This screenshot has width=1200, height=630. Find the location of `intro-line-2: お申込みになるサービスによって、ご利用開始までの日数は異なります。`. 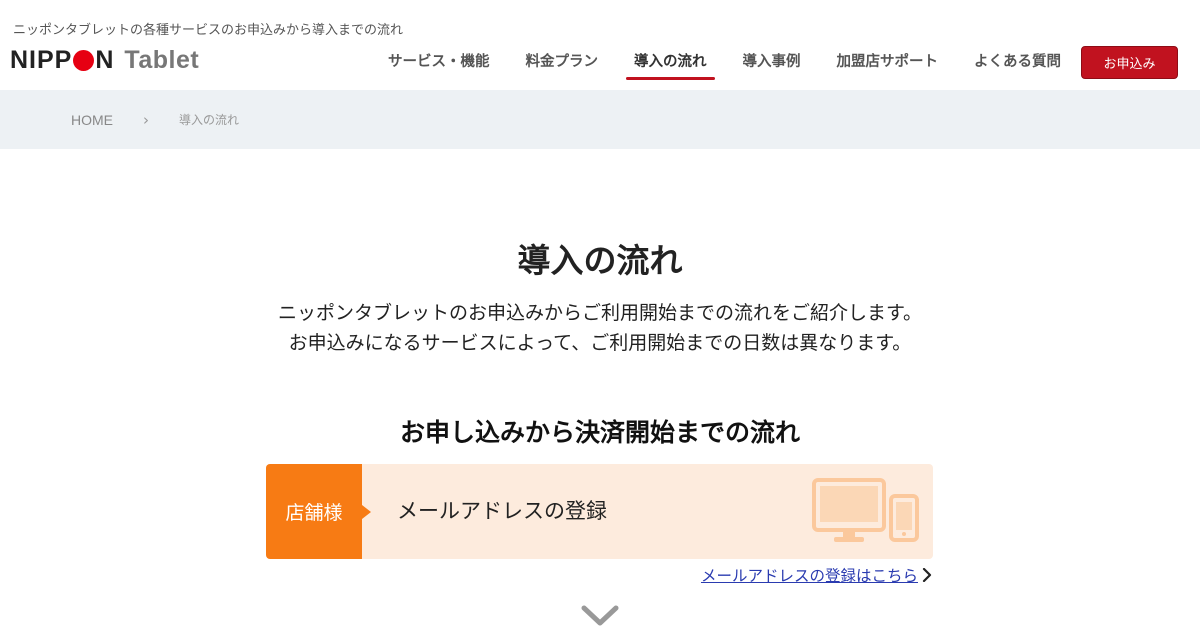

intro-line-2: お申込みになるサービスによって、ご利用開始までの日数は異なります。 is located at coordinates (600, 343).